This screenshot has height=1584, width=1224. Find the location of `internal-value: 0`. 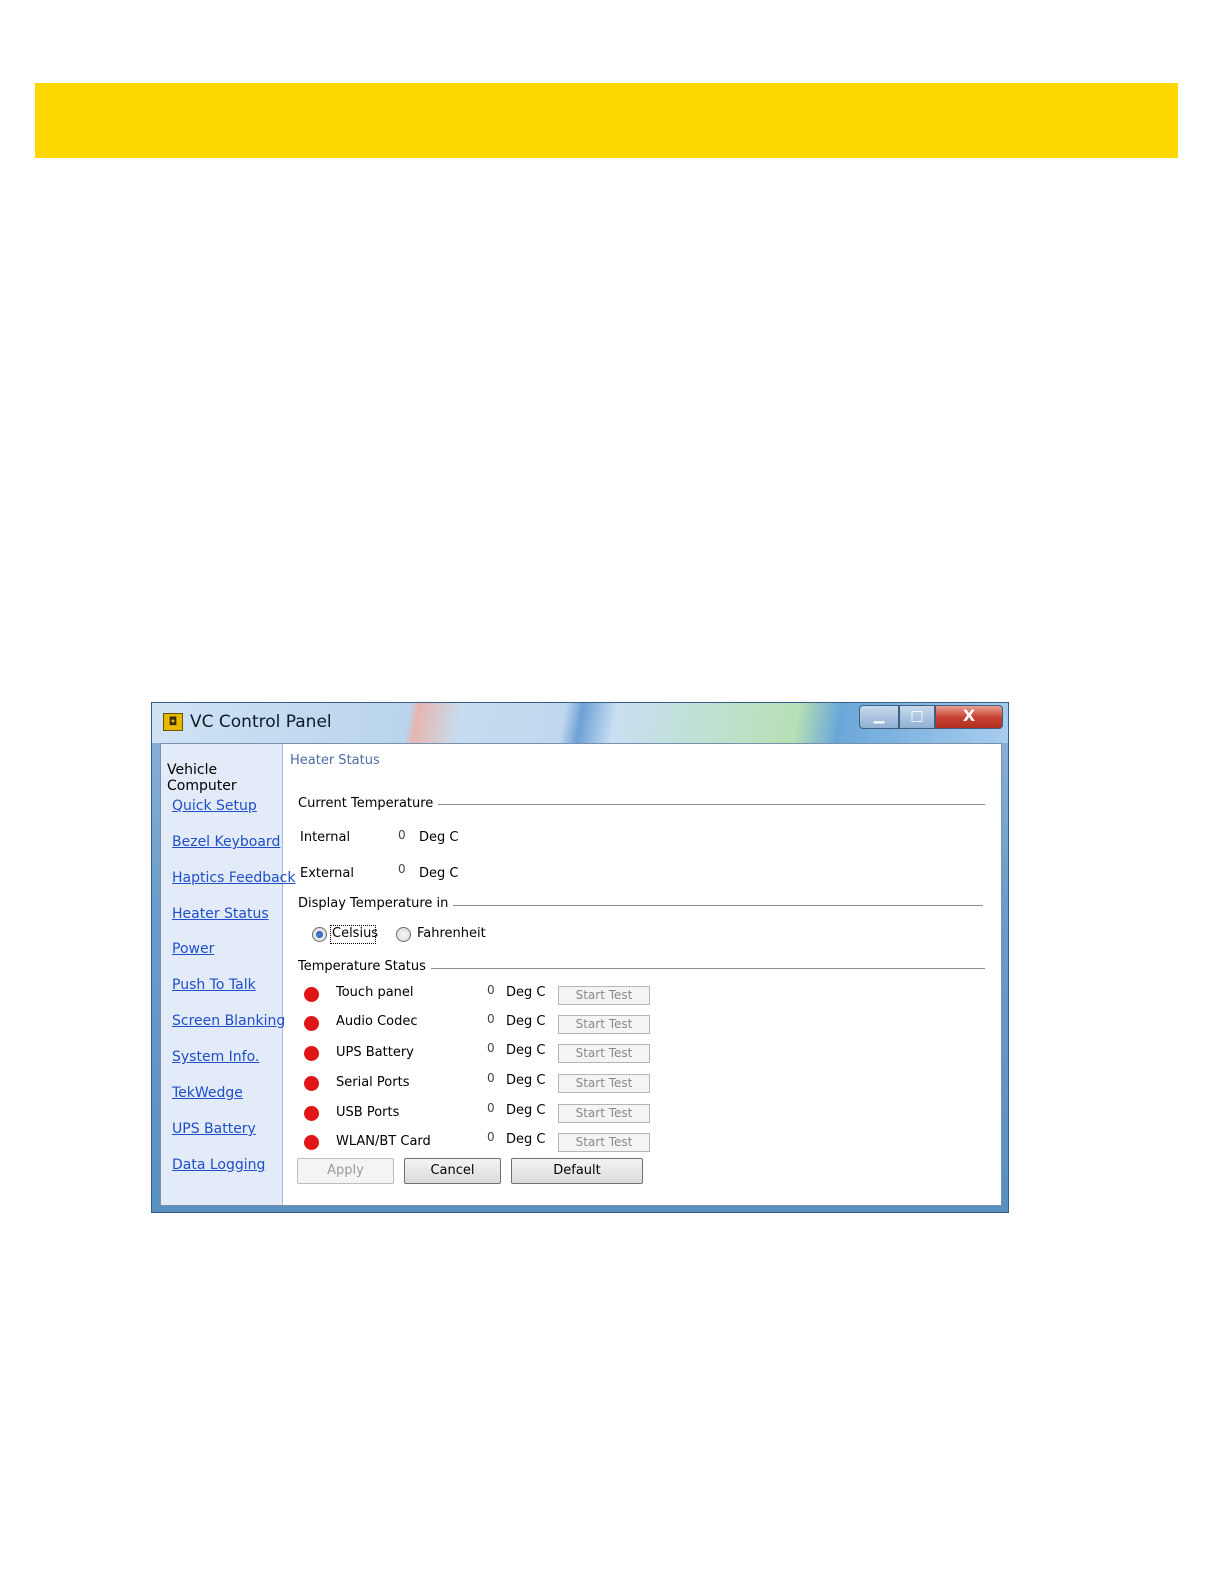

internal-value: 0 is located at coordinates (402, 835).